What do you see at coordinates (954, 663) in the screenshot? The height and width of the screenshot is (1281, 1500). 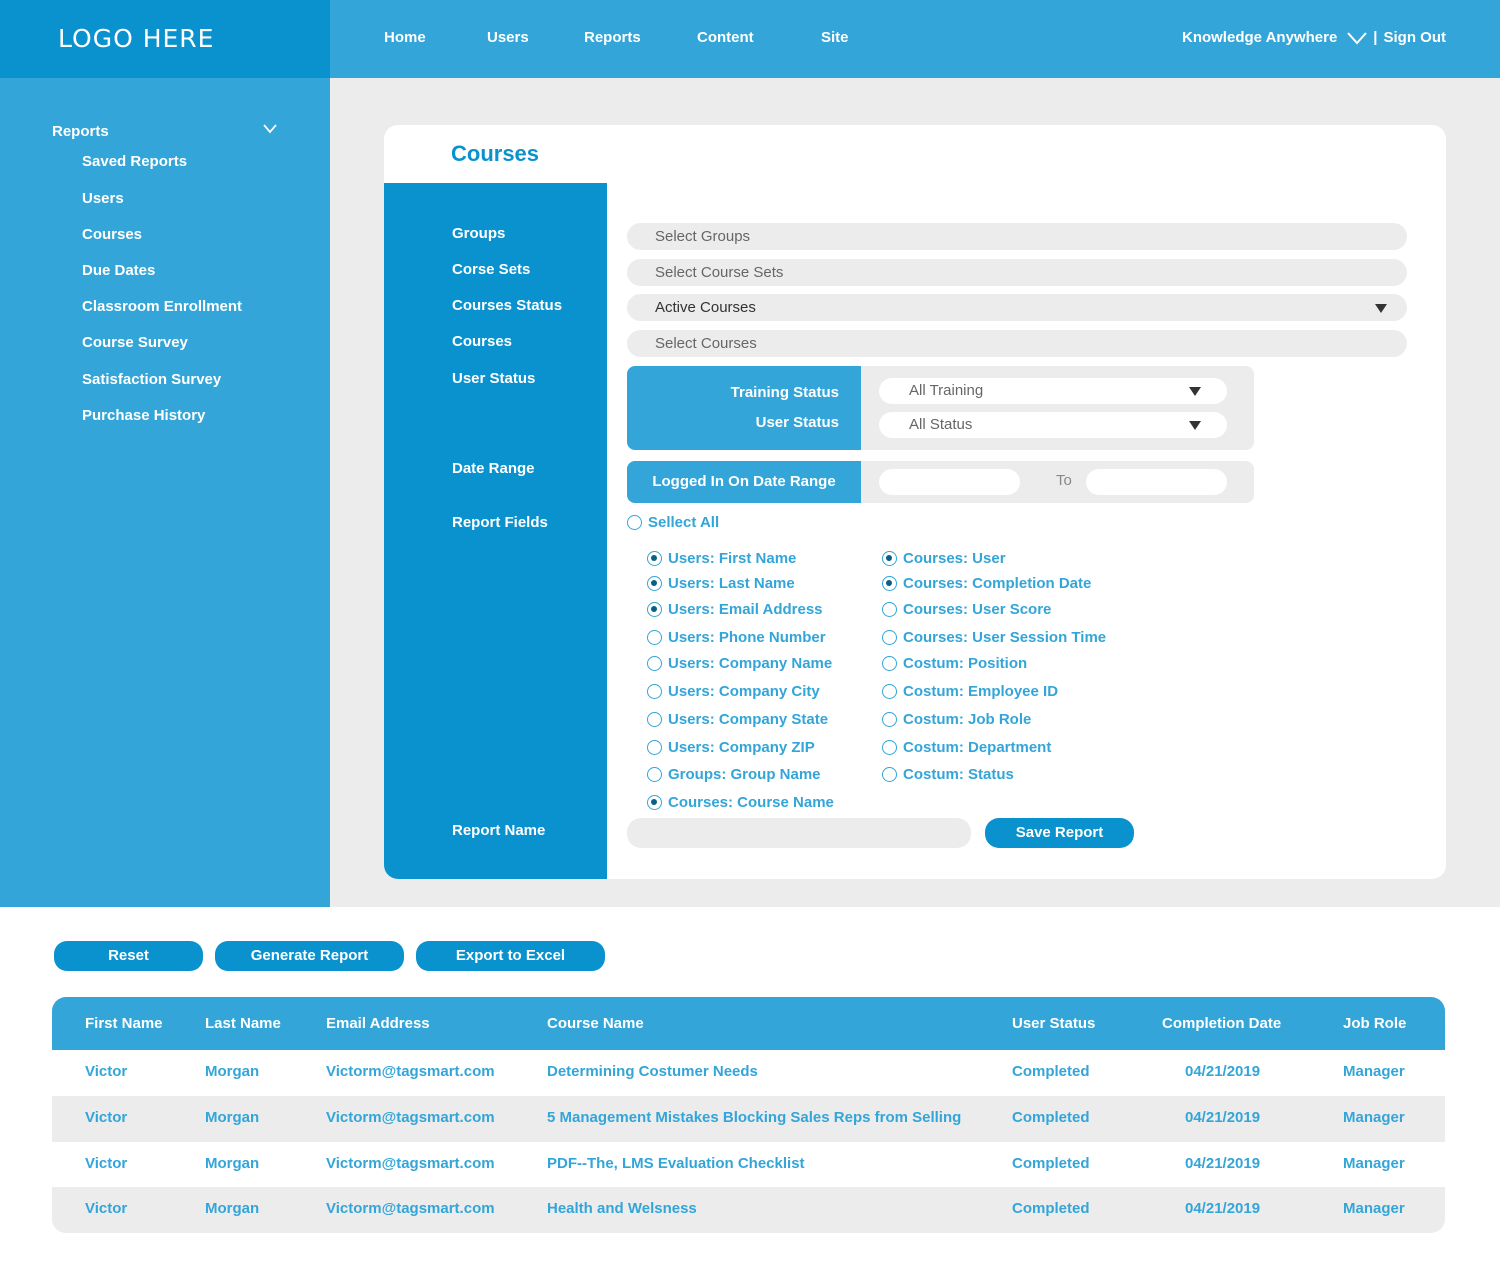 I see `report-field-radio: Costum: Position` at bounding box center [954, 663].